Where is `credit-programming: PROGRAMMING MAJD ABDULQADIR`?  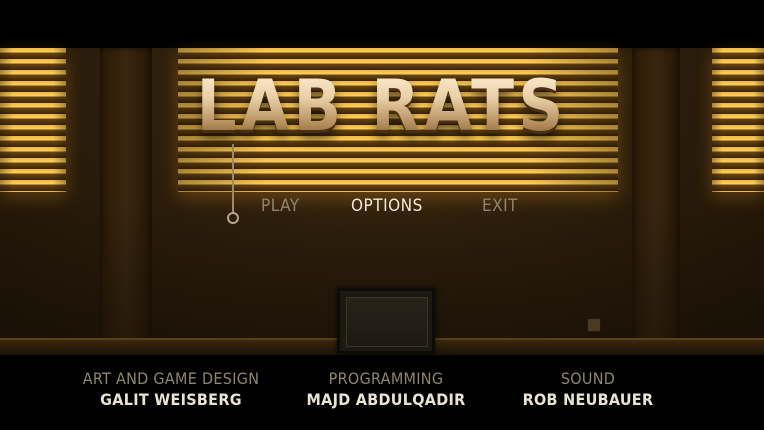 credit-programming: PROGRAMMING MAJD ABDULQADIR is located at coordinates (386, 389).